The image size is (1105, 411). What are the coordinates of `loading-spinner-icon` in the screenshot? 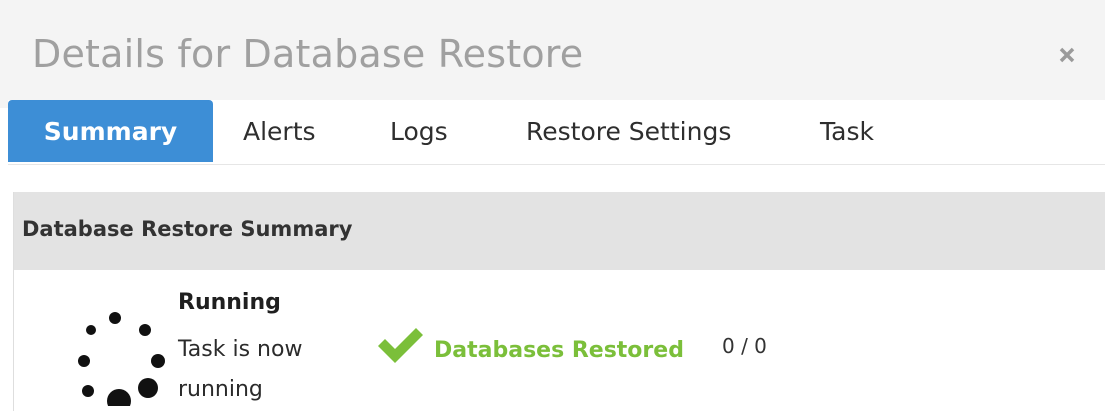 It's located at (121, 349).